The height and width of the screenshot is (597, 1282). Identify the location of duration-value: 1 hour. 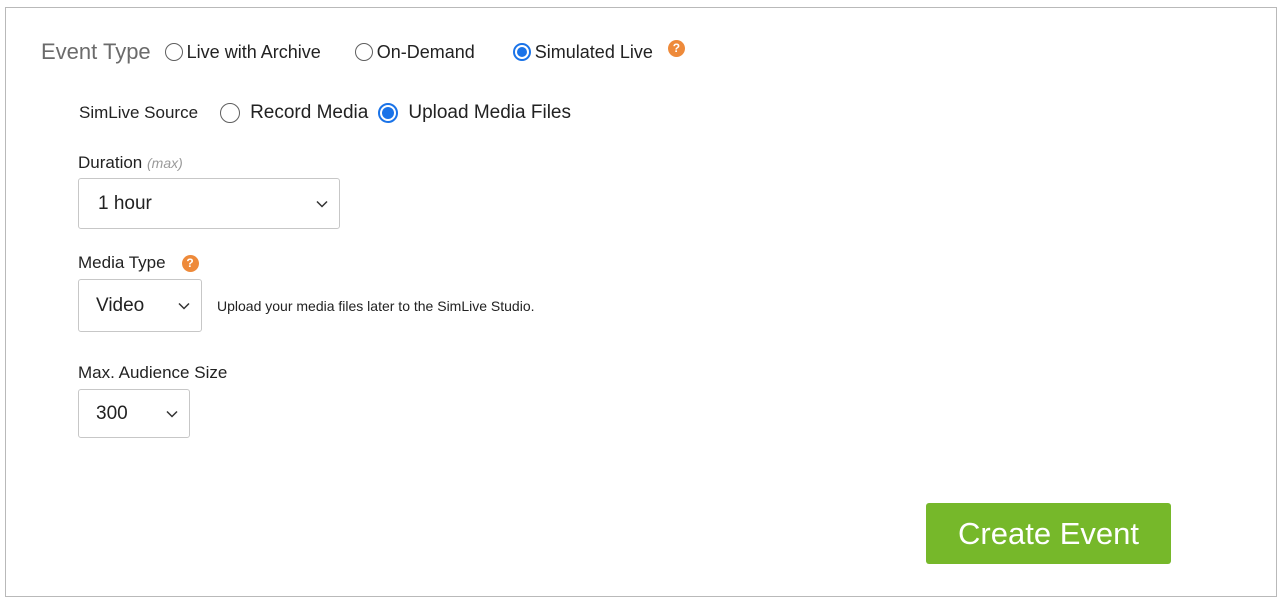
(125, 203).